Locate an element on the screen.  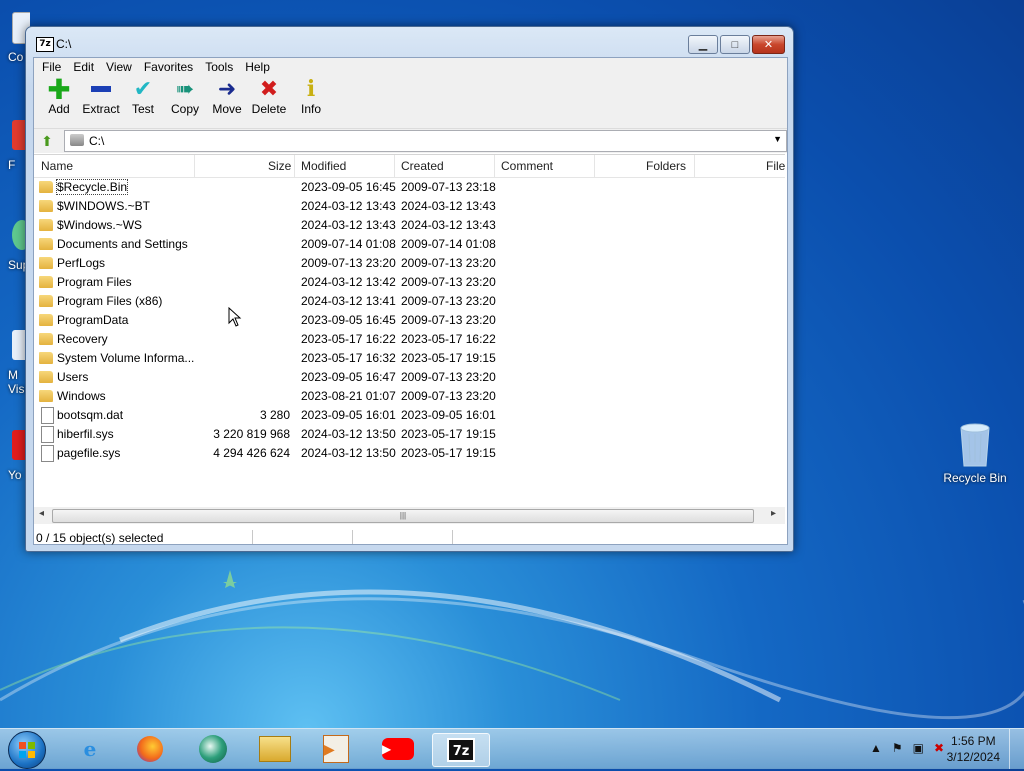
table-row: Users 2023-09-05 16:47 2009-07-13 23:20 is located at coordinates (409, 377).